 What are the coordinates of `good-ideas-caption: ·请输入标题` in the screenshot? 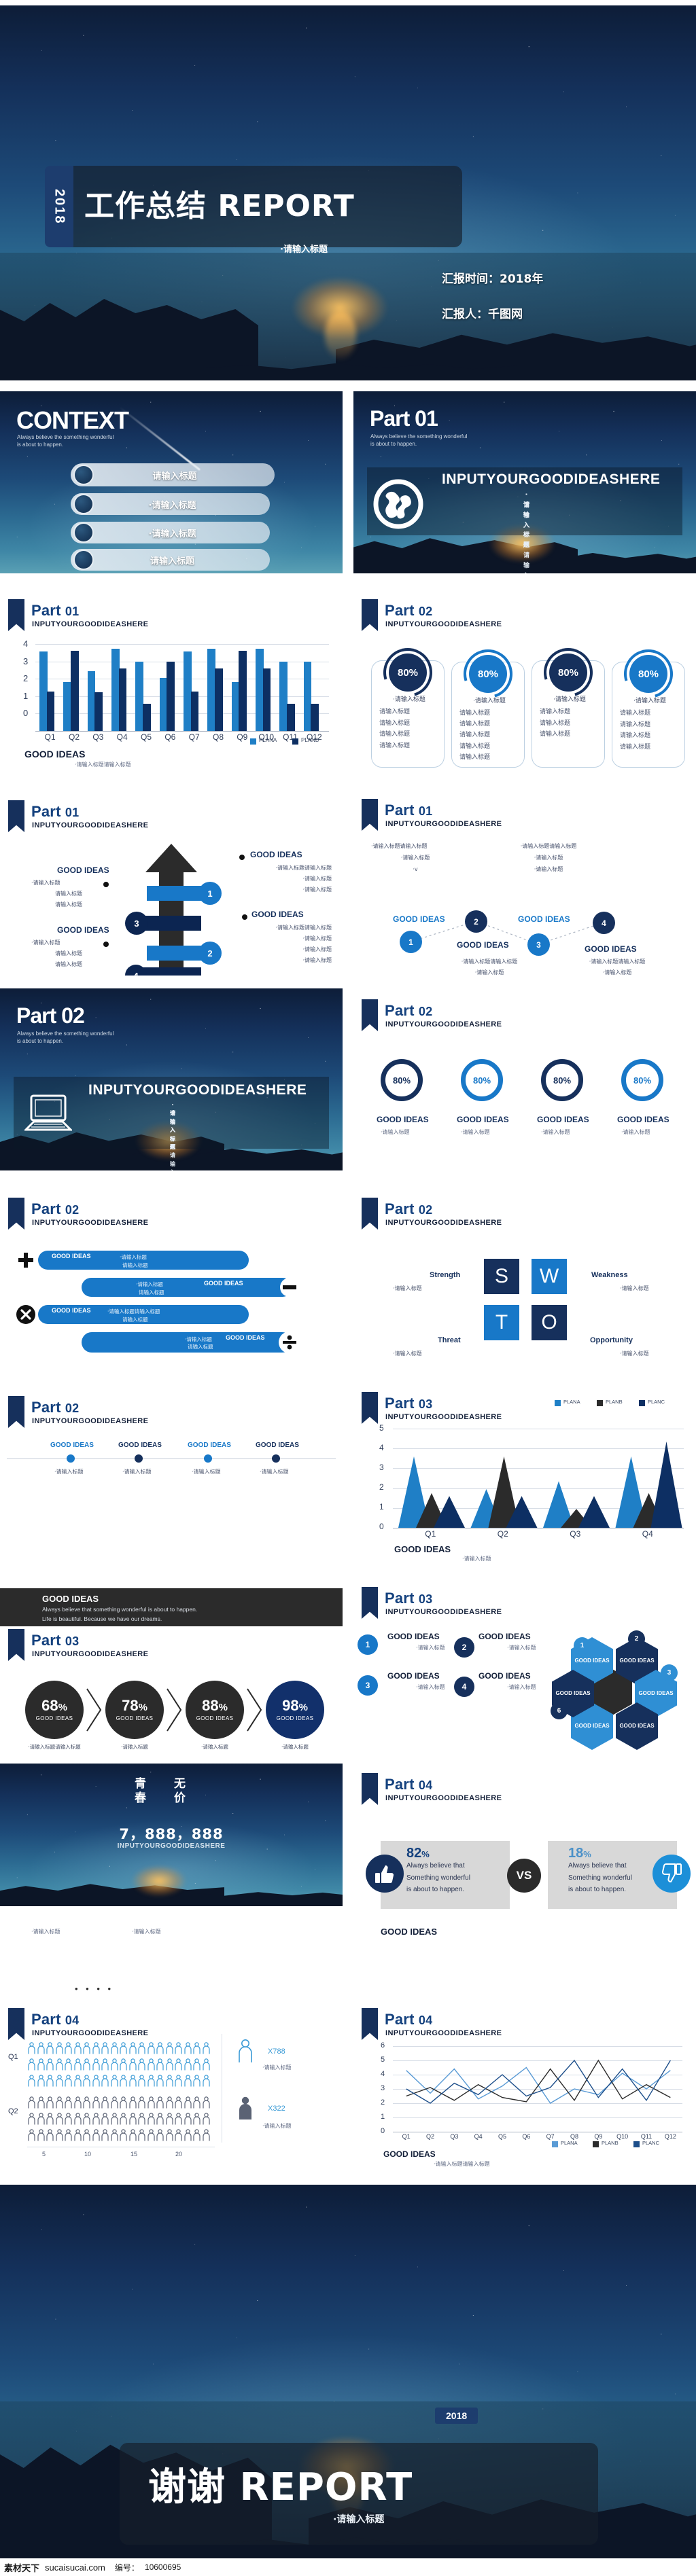 It's located at (476, 1559).